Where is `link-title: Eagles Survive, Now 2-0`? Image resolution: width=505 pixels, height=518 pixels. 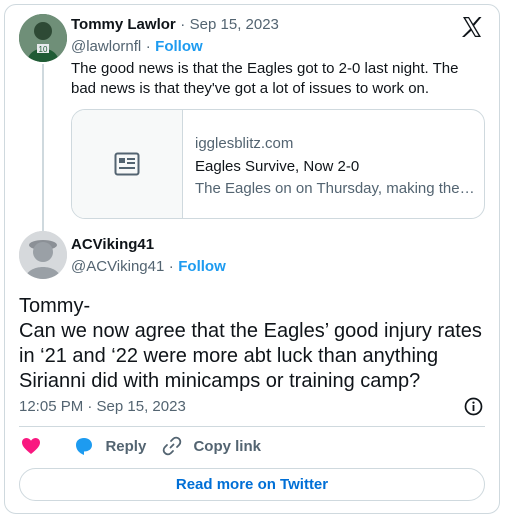 link-title: Eagles Survive, Now 2-0 is located at coordinates (277, 166).